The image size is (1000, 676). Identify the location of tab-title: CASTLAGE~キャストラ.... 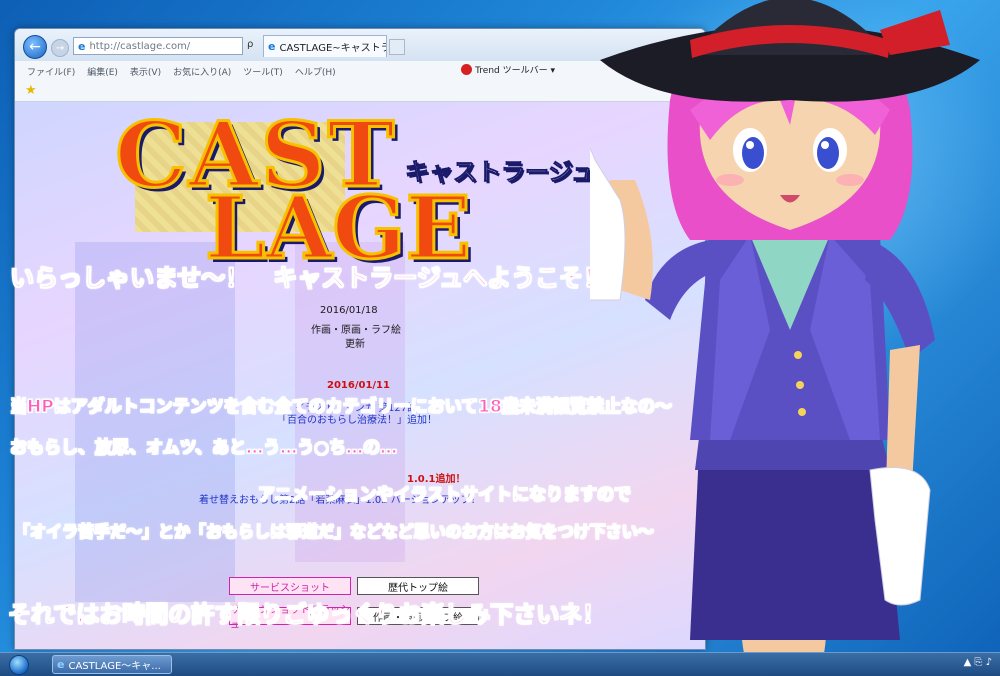
(332, 48).